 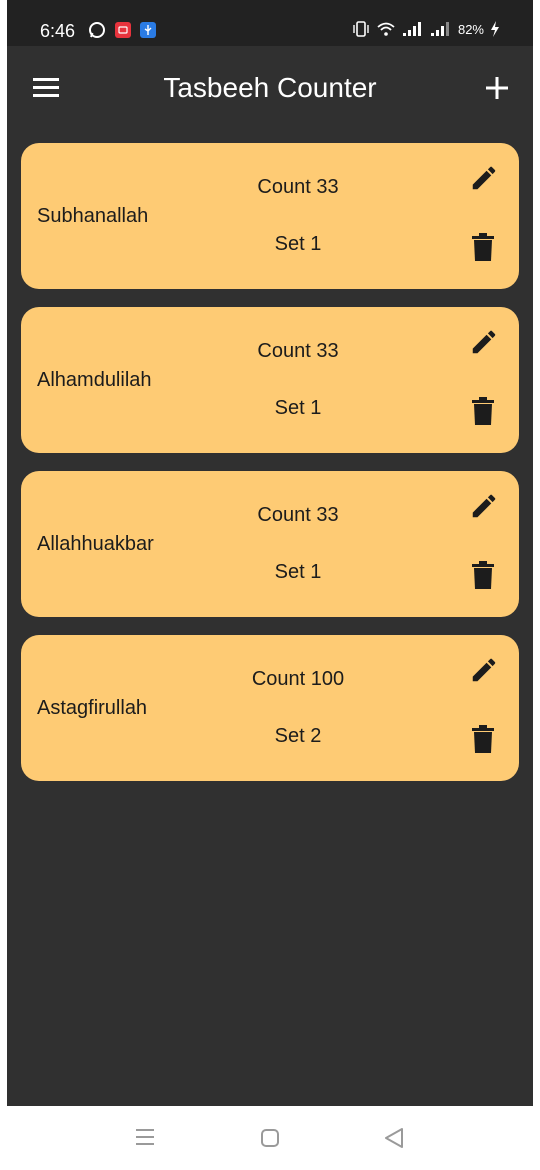 What do you see at coordinates (298, 679) in the screenshot?
I see `counter-count: Count 100` at bounding box center [298, 679].